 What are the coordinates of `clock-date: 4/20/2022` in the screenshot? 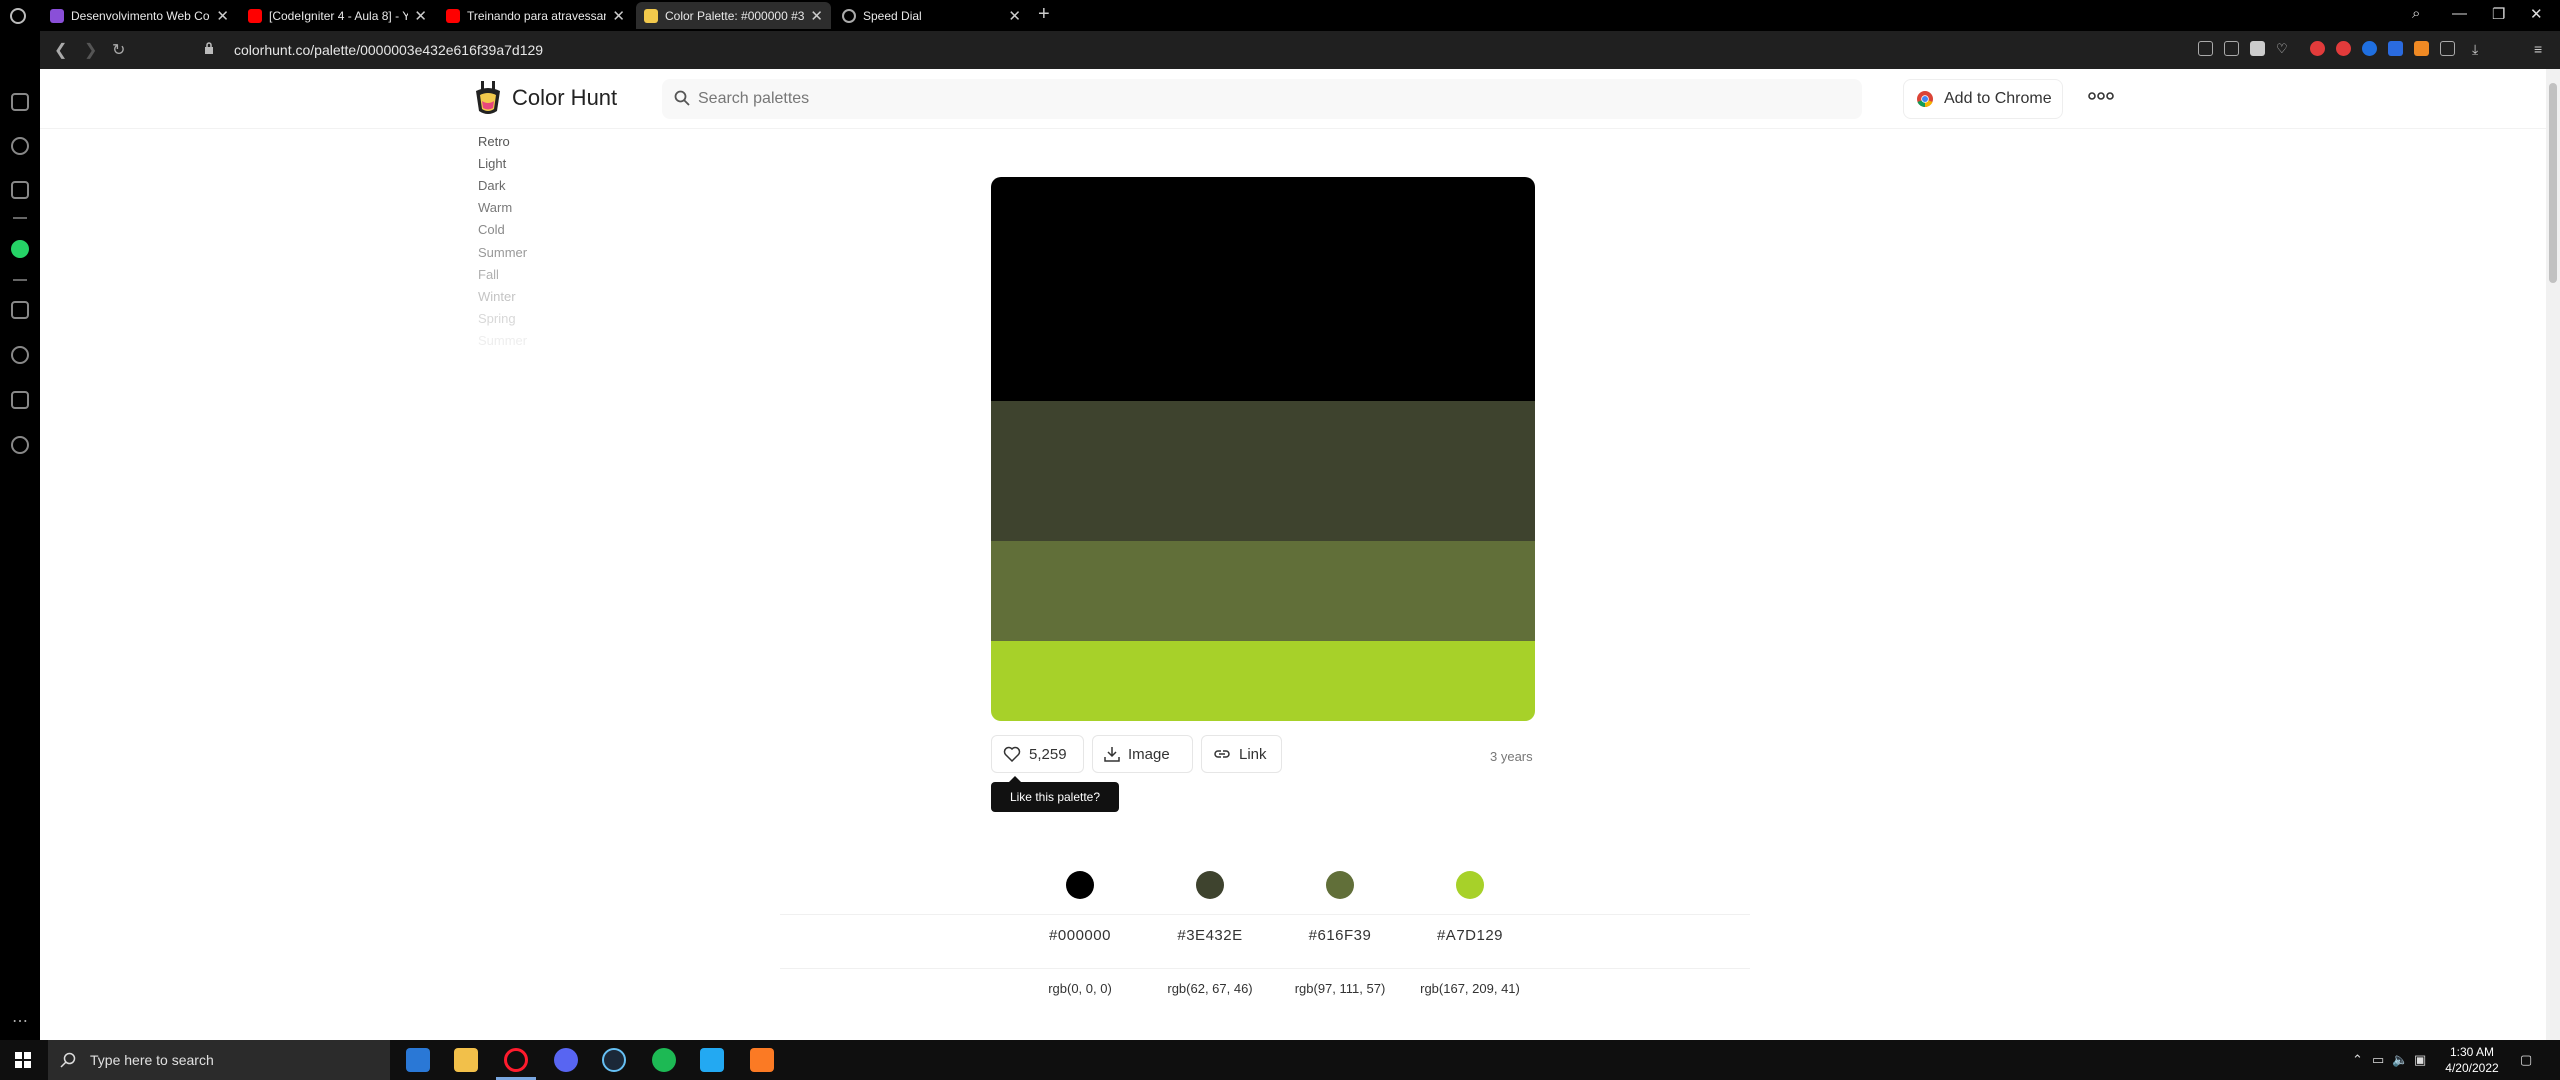 It's located at (2472, 1068).